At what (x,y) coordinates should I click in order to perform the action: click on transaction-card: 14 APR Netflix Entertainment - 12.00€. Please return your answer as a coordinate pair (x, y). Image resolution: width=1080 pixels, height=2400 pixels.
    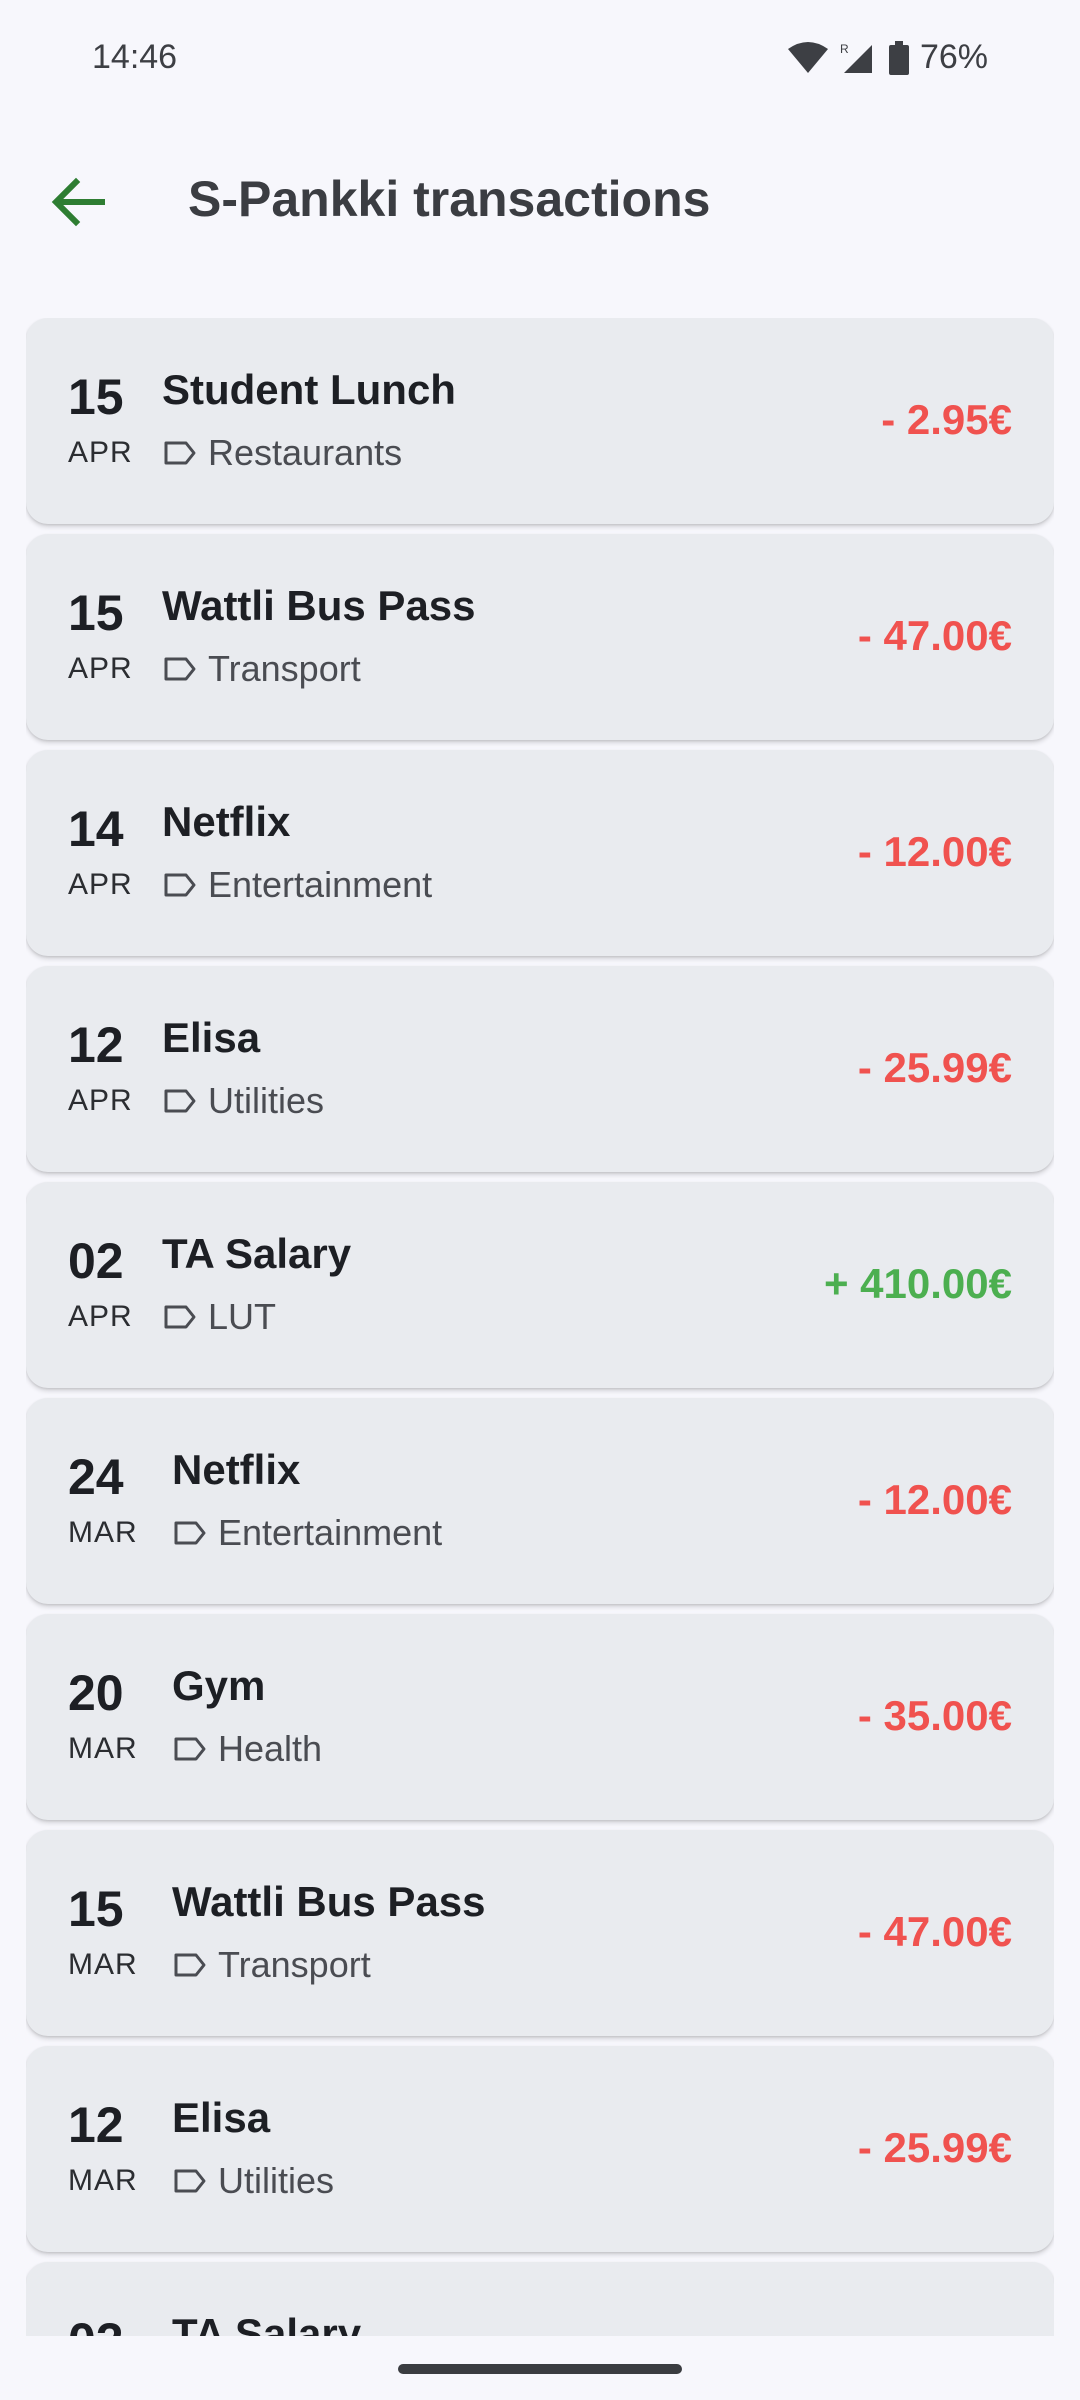
    Looking at the image, I should click on (540, 853).